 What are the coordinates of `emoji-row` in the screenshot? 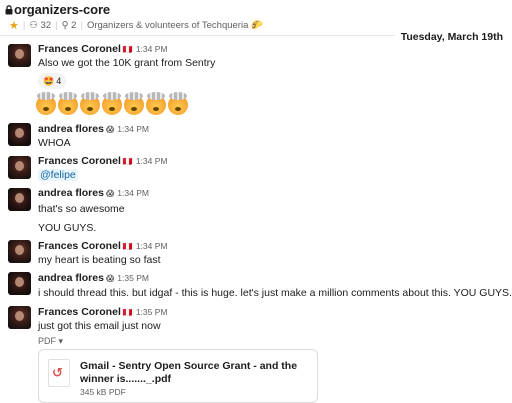 It's located at (112, 103).